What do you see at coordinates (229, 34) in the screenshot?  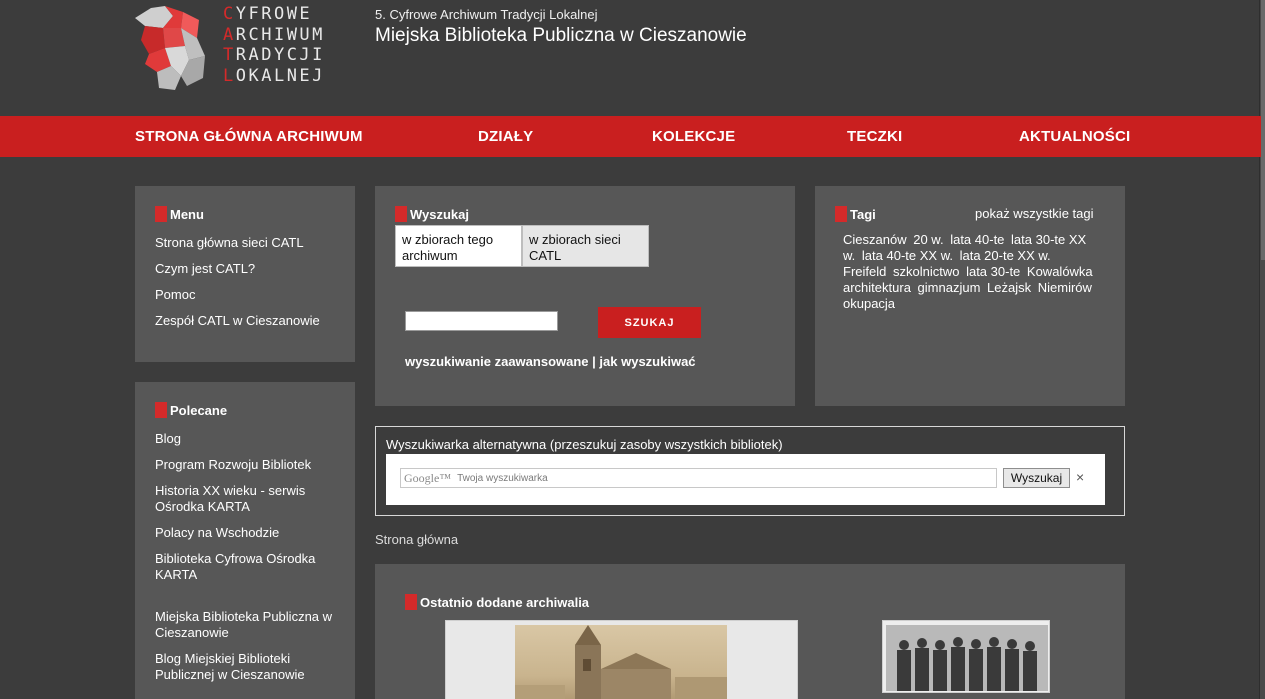 I see `logo-initial: A` at bounding box center [229, 34].